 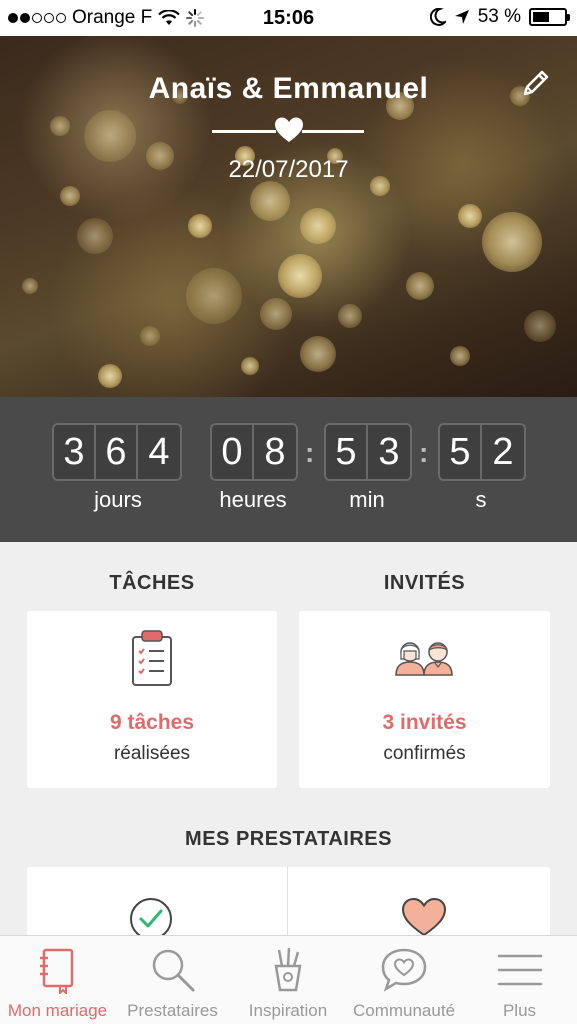 I want to click on days-digit: 3, so click(x=75, y=452).